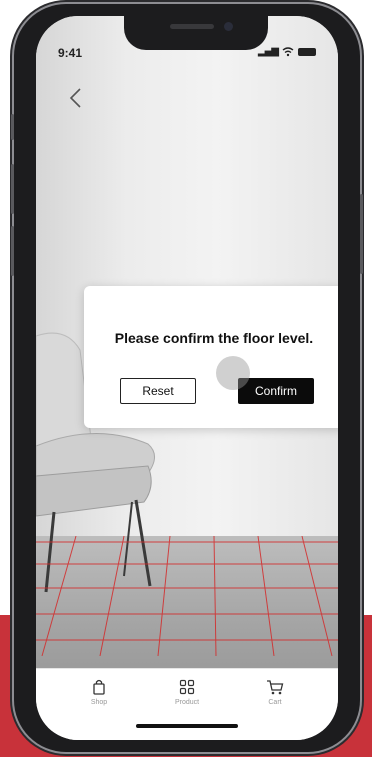  Describe the element at coordinates (268, 51) in the screenshot. I see `signal-icon: ▂▄▆` at that location.